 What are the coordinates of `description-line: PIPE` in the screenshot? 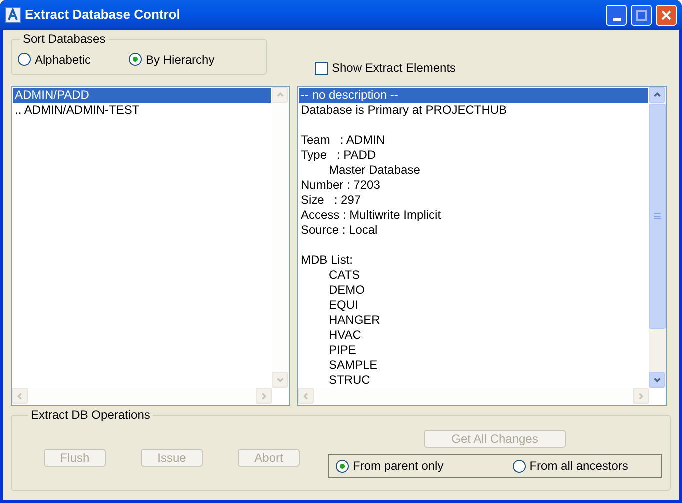 It's located at (343, 350).